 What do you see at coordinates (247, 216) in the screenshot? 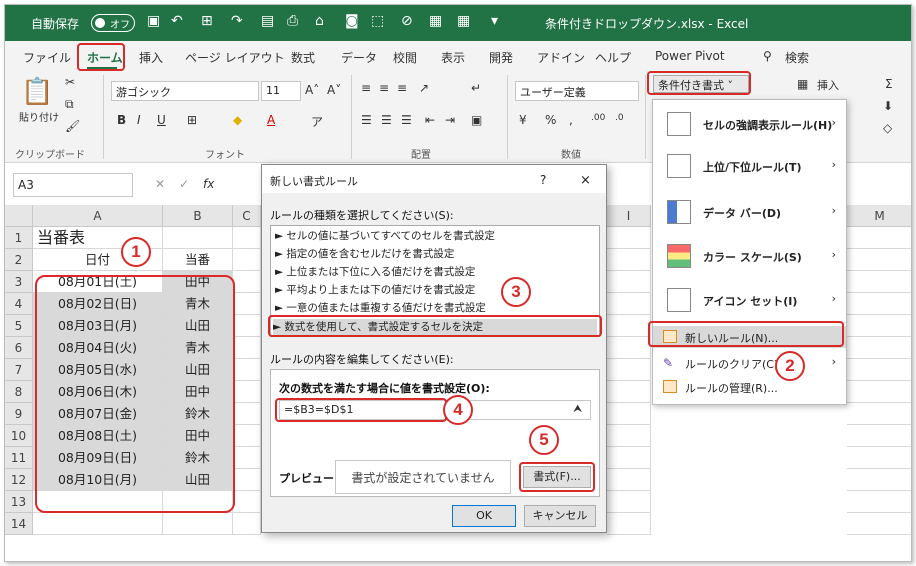
I see `column-header-c: C` at bounding box center [247, 216].